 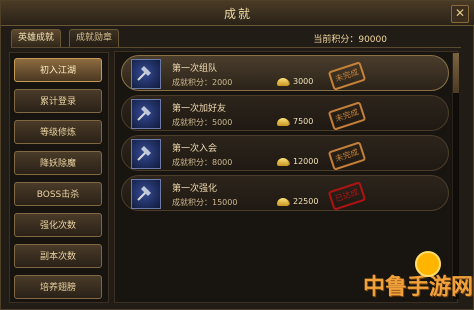 I want to click on close-button: ✕, so click(x=460, y=14).